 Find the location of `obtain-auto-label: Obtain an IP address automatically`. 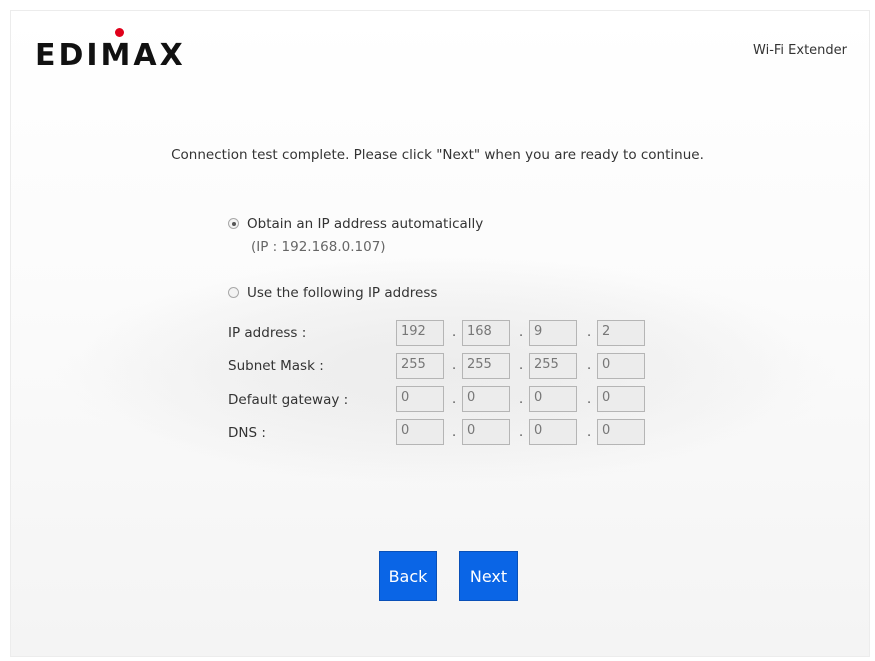

obtain-auto-label: Obtain an IP address automatically is located at coordinates (365, 224).